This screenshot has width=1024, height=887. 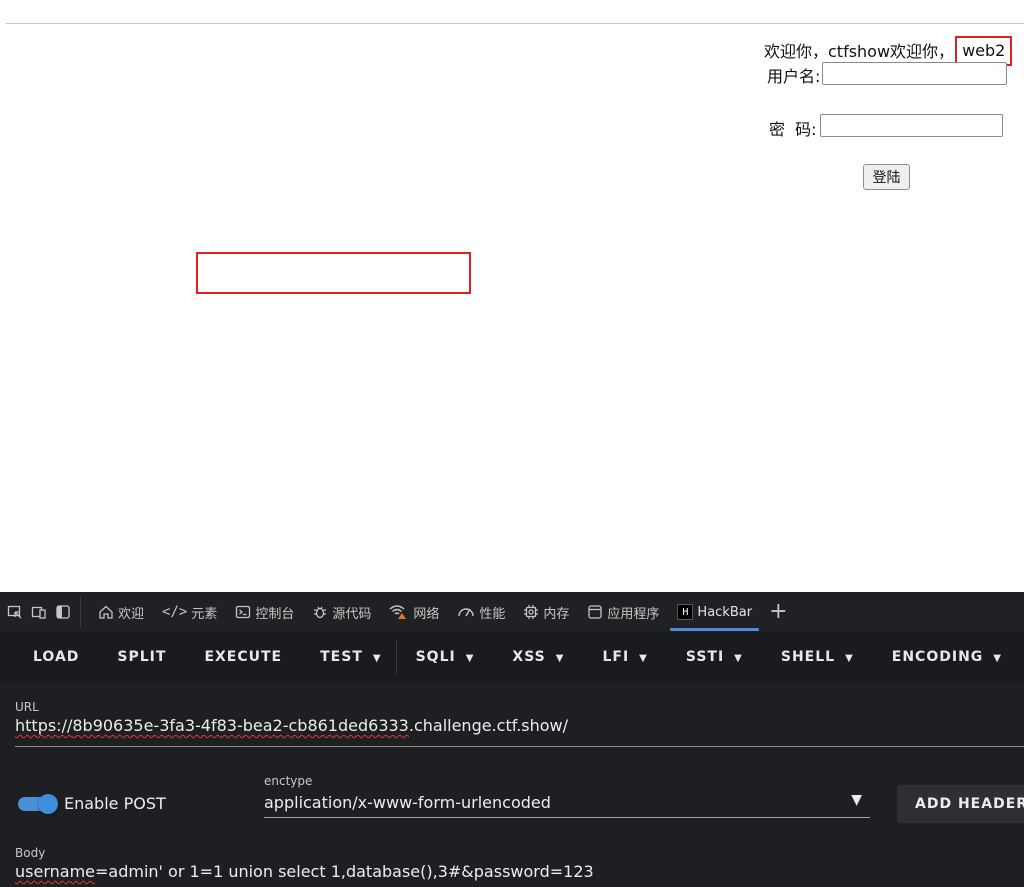 What do you see at coordinates (48, 804) in the screenshot?
I see `toggle-knob` at bounding box center [48, 804].